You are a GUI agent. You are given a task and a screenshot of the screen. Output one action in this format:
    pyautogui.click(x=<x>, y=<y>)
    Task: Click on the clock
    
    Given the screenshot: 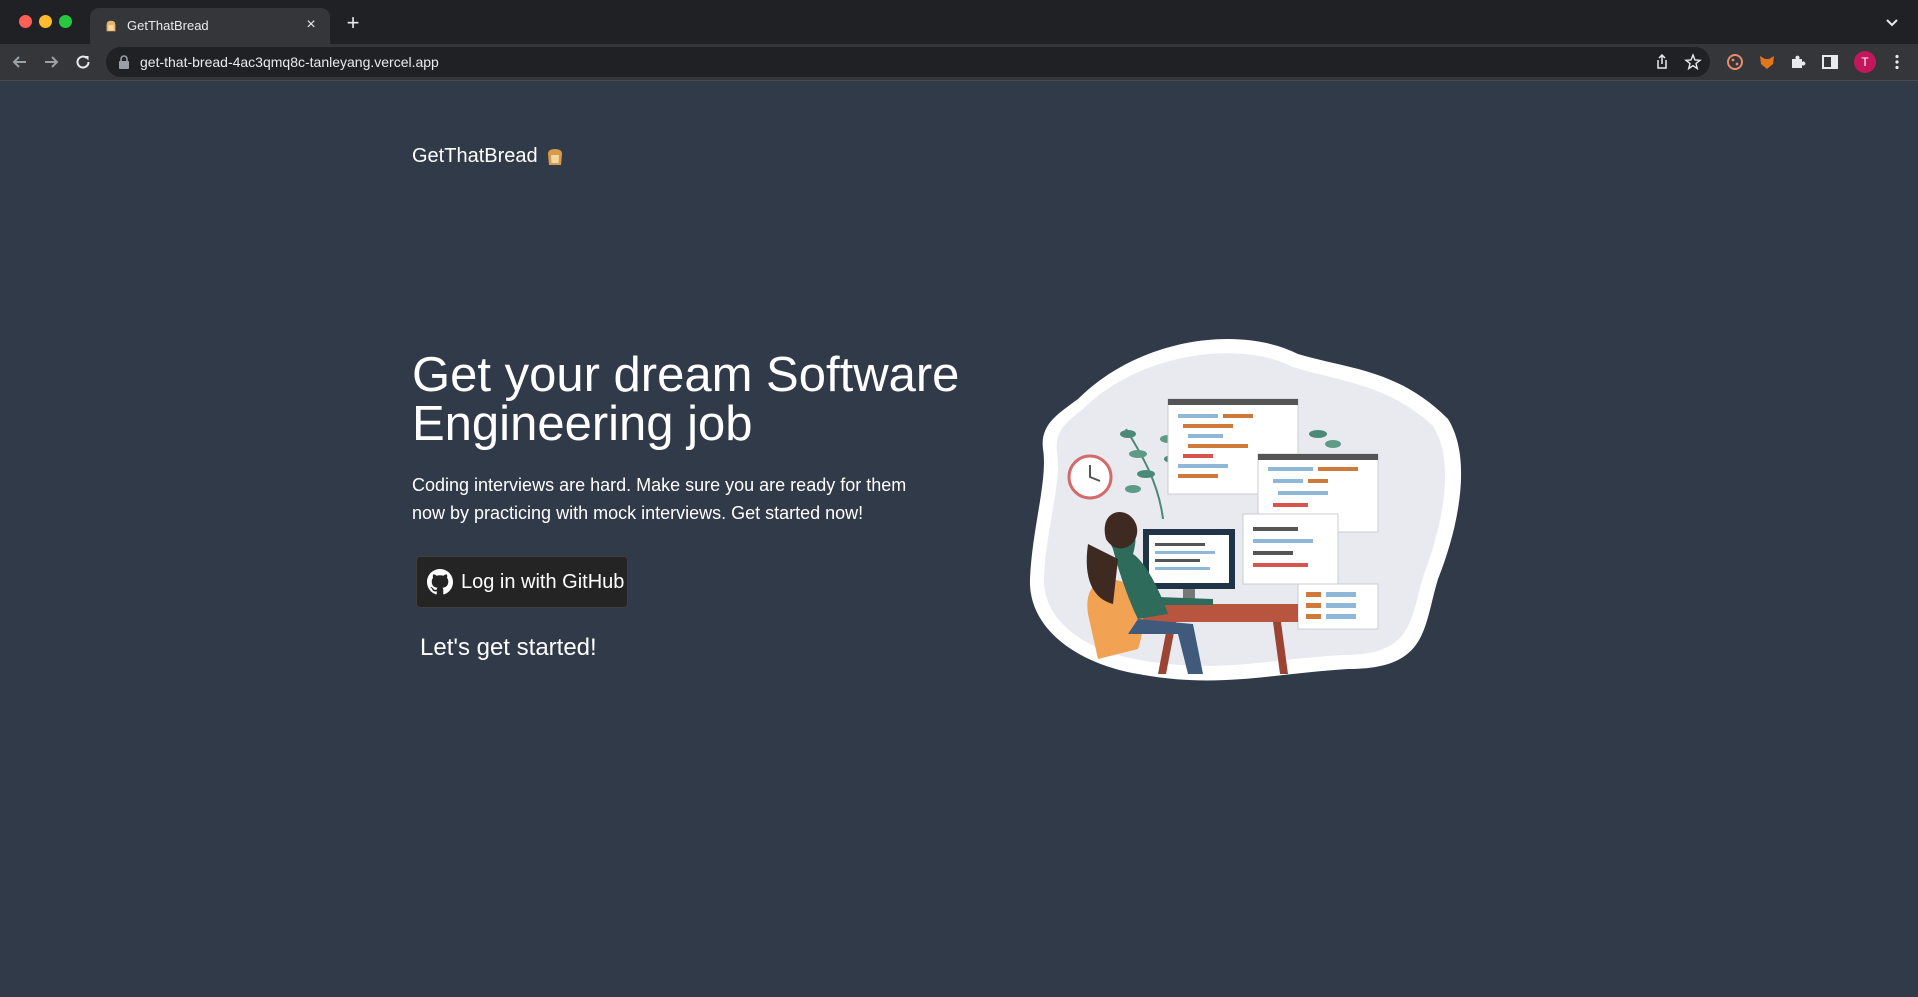 What is the action you would take?
    pyautogui.click(x=1090, y=477)
    